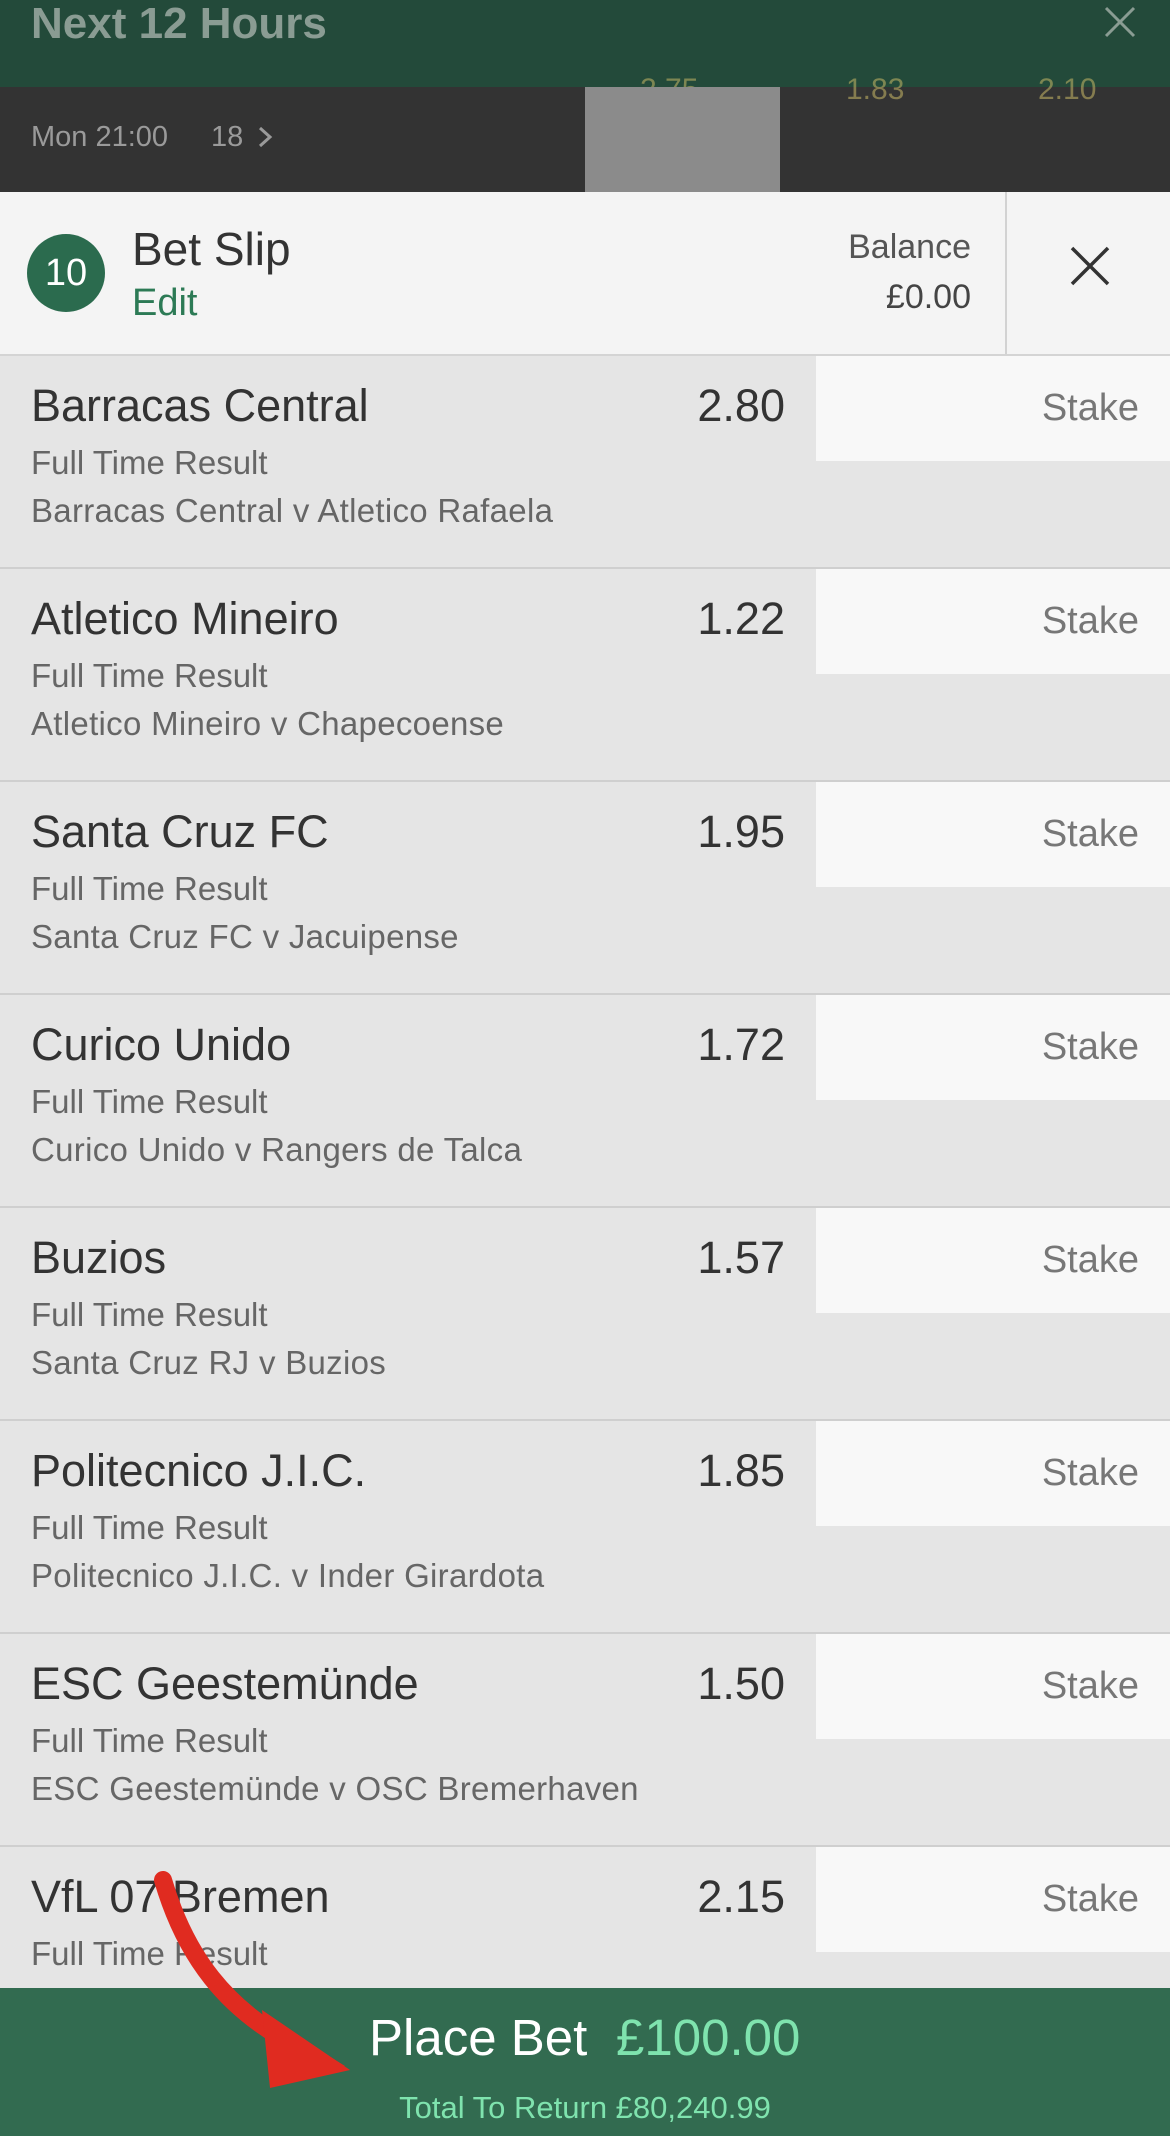 The width and height of the screenshot is (1170, 2136). I want to click on chevron-right-icon, so click(265, 137).